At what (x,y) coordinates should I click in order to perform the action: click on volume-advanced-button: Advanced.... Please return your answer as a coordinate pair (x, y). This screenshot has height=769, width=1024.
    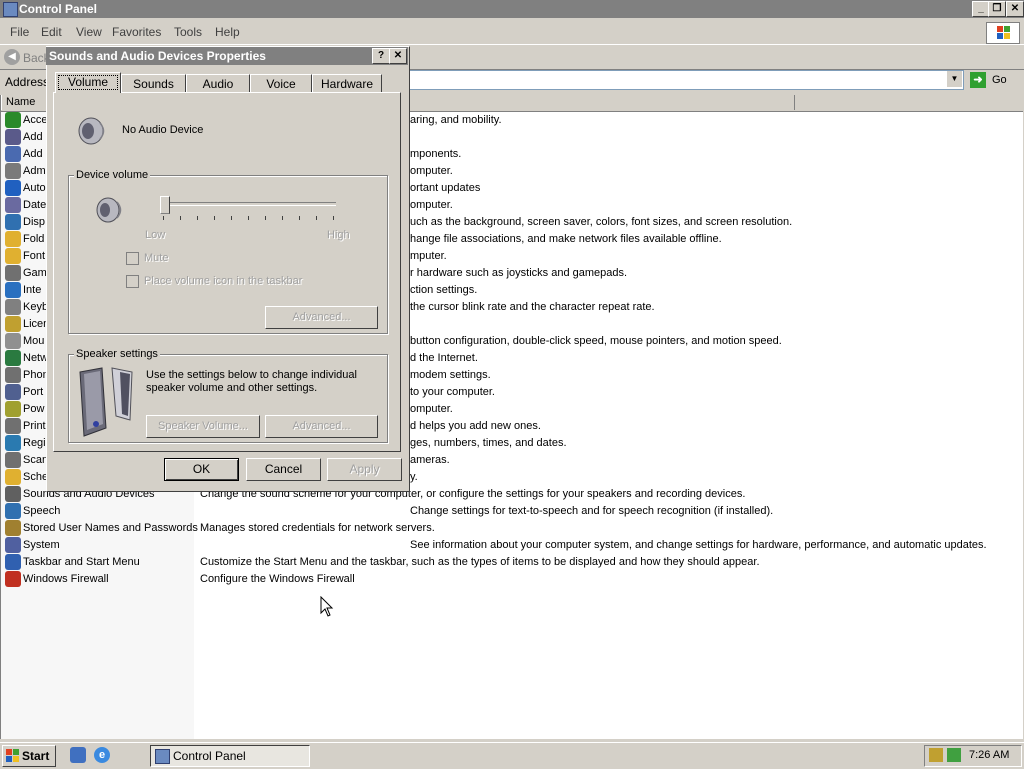
    Looking at the image, I should click on (321, 317).